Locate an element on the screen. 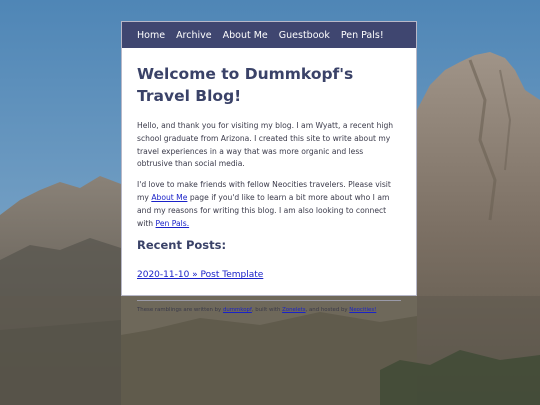 The height and width of the screenshot is (405, 540). footer-builder-link: Zonelets is located at coordinates (293, 310).